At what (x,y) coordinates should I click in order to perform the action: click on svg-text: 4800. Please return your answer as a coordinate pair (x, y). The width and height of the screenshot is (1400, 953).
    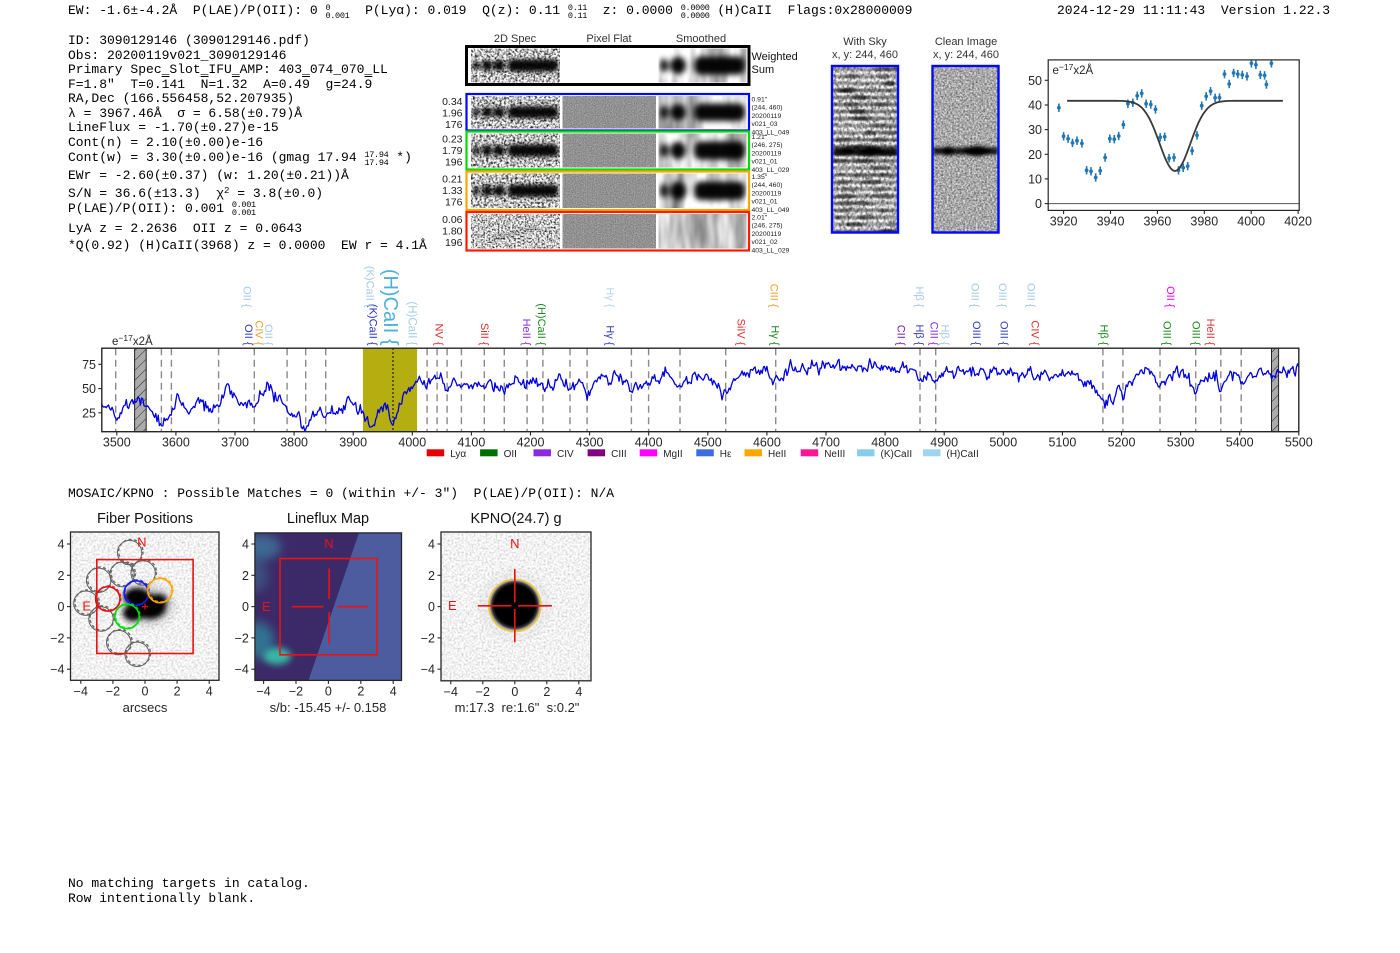
    Looking at the image, I should click on (885, 443).